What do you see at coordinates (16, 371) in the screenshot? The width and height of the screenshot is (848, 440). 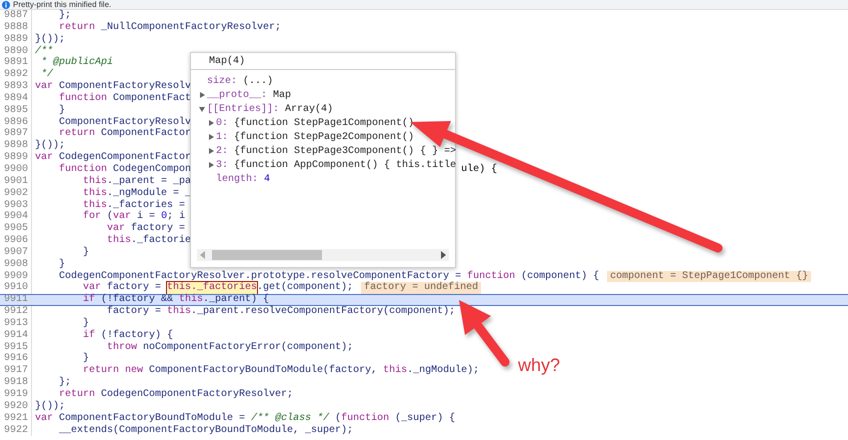 I see `line-number: 9917` at bounding box center [16, 371].